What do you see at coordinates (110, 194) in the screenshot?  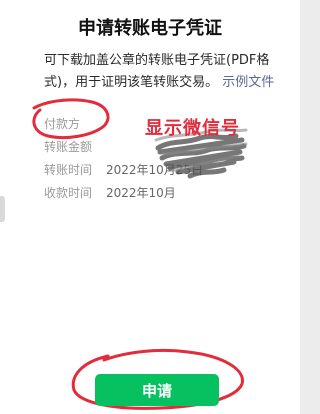 I see `detail-row-receipt-time: 收款时间 2022年10月` at bounding box center [110, 194].